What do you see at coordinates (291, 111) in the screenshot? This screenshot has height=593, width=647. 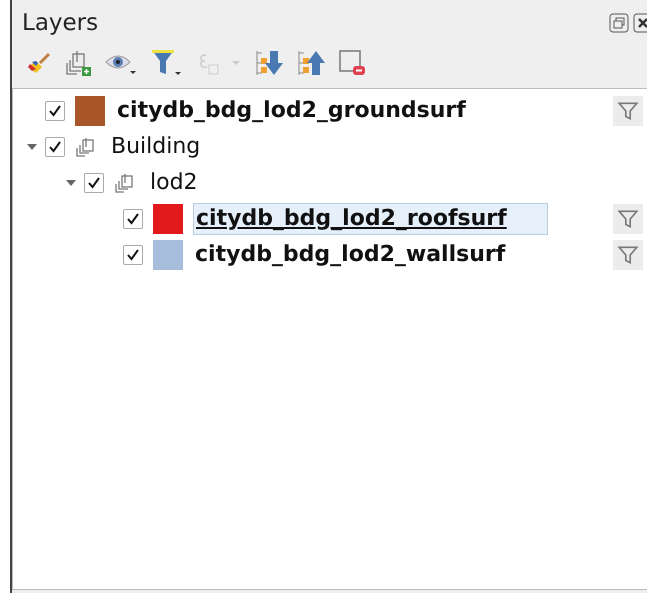 I see `layer-name: citydb_bdg_lod2_groundsurf` at bounding box center [291, 111].